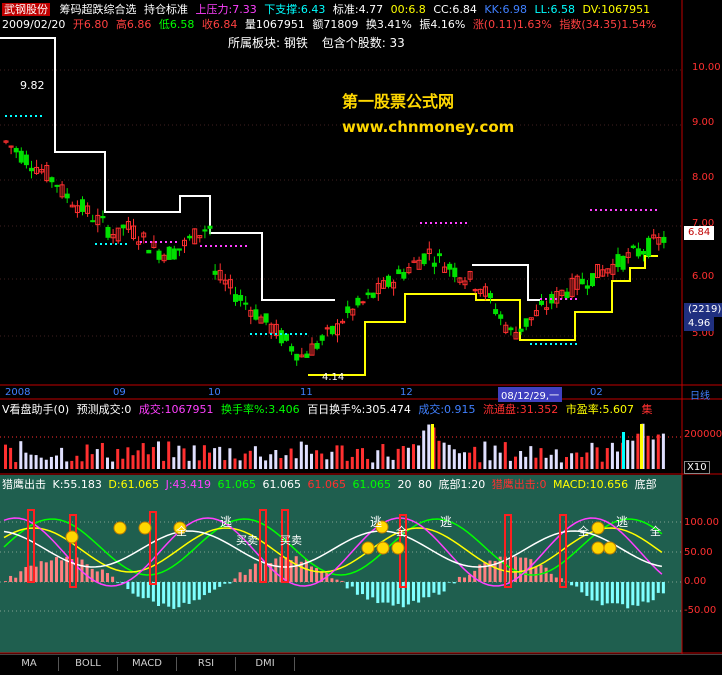 The image size is (722, 675). I want to click on volume-panel-title: V看盘助手(0), so click(35, 409).